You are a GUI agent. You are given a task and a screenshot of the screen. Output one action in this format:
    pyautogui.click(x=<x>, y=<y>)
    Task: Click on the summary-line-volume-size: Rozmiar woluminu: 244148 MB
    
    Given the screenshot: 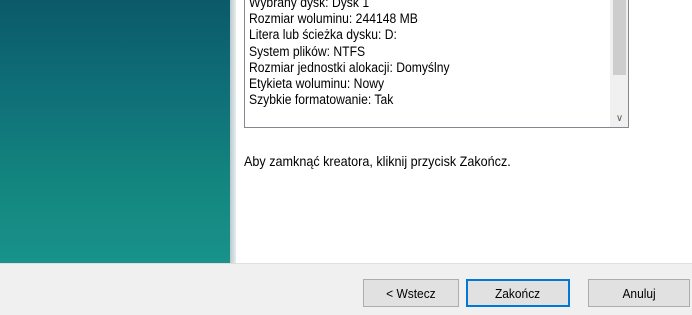 What is the action you would take?
    pyautogui.click(x=333, y=19)
    